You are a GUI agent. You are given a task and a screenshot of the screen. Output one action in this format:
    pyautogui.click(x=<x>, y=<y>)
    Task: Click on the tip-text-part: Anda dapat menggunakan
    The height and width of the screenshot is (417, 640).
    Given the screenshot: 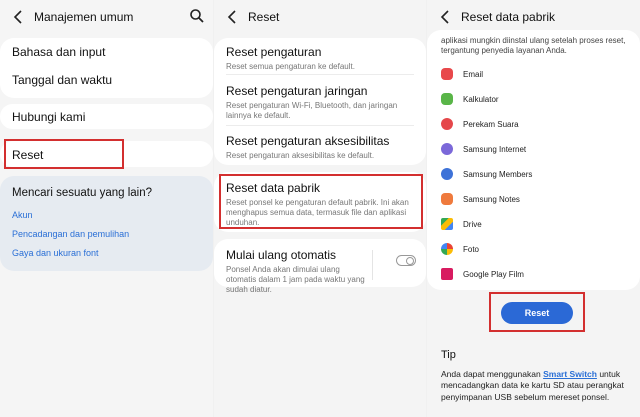 What is the action you would take?
    pyautogui.click(x=492, y=374)
    